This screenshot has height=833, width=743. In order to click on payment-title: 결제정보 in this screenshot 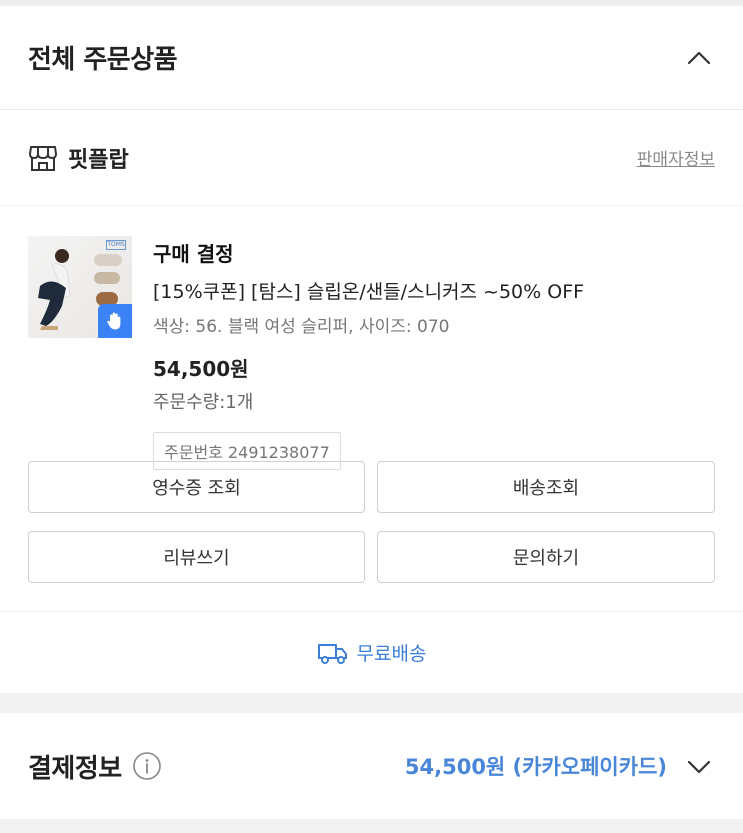, I will do `click(75, 768)`.